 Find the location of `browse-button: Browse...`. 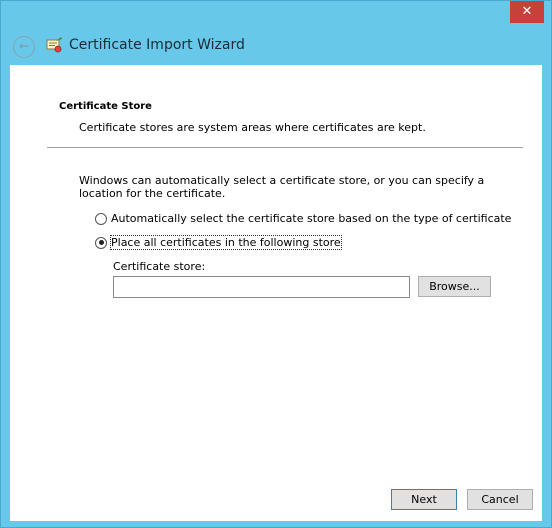

browse-button: Browse... is located at coordinates (454, 286).